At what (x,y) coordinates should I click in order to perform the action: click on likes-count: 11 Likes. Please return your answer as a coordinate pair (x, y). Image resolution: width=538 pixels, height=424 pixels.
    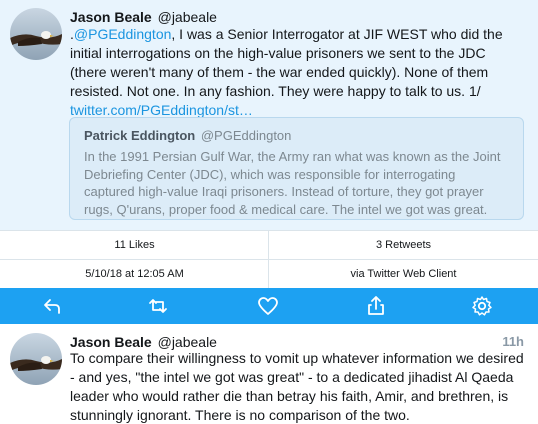
    Looking at the image, I should click on (134, 245).